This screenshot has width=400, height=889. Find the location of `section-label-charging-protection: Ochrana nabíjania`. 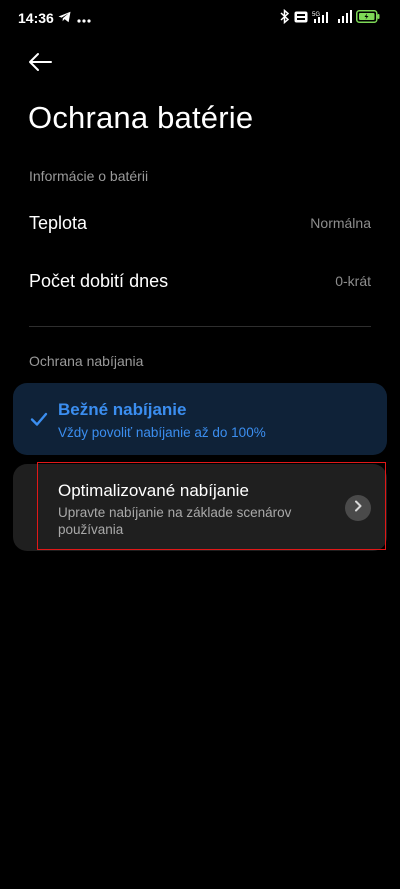

section-label-charging-protection: Ochrana nabíjania is located at coordinates (86, 361).